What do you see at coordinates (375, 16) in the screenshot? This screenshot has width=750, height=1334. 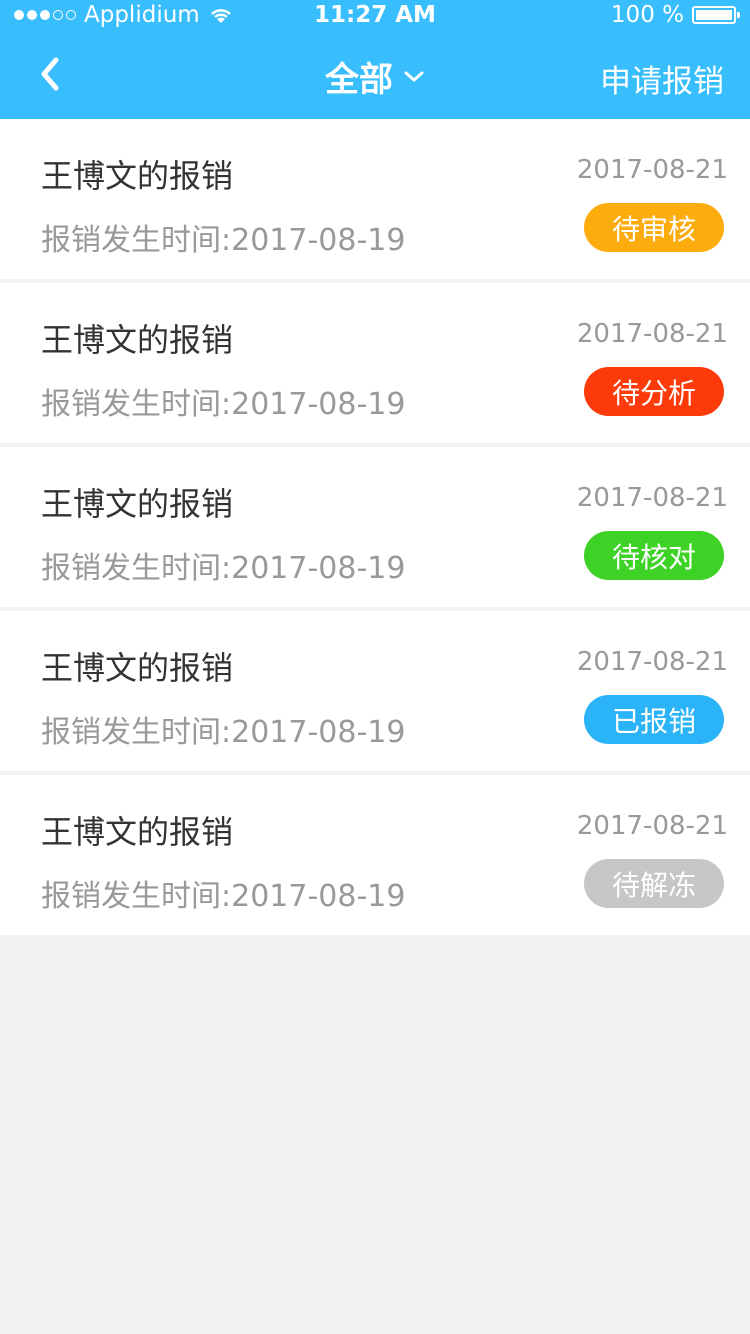 I see `status-bar: Applidium 11:27 AM 100 %` at bounding box center [375, 16].